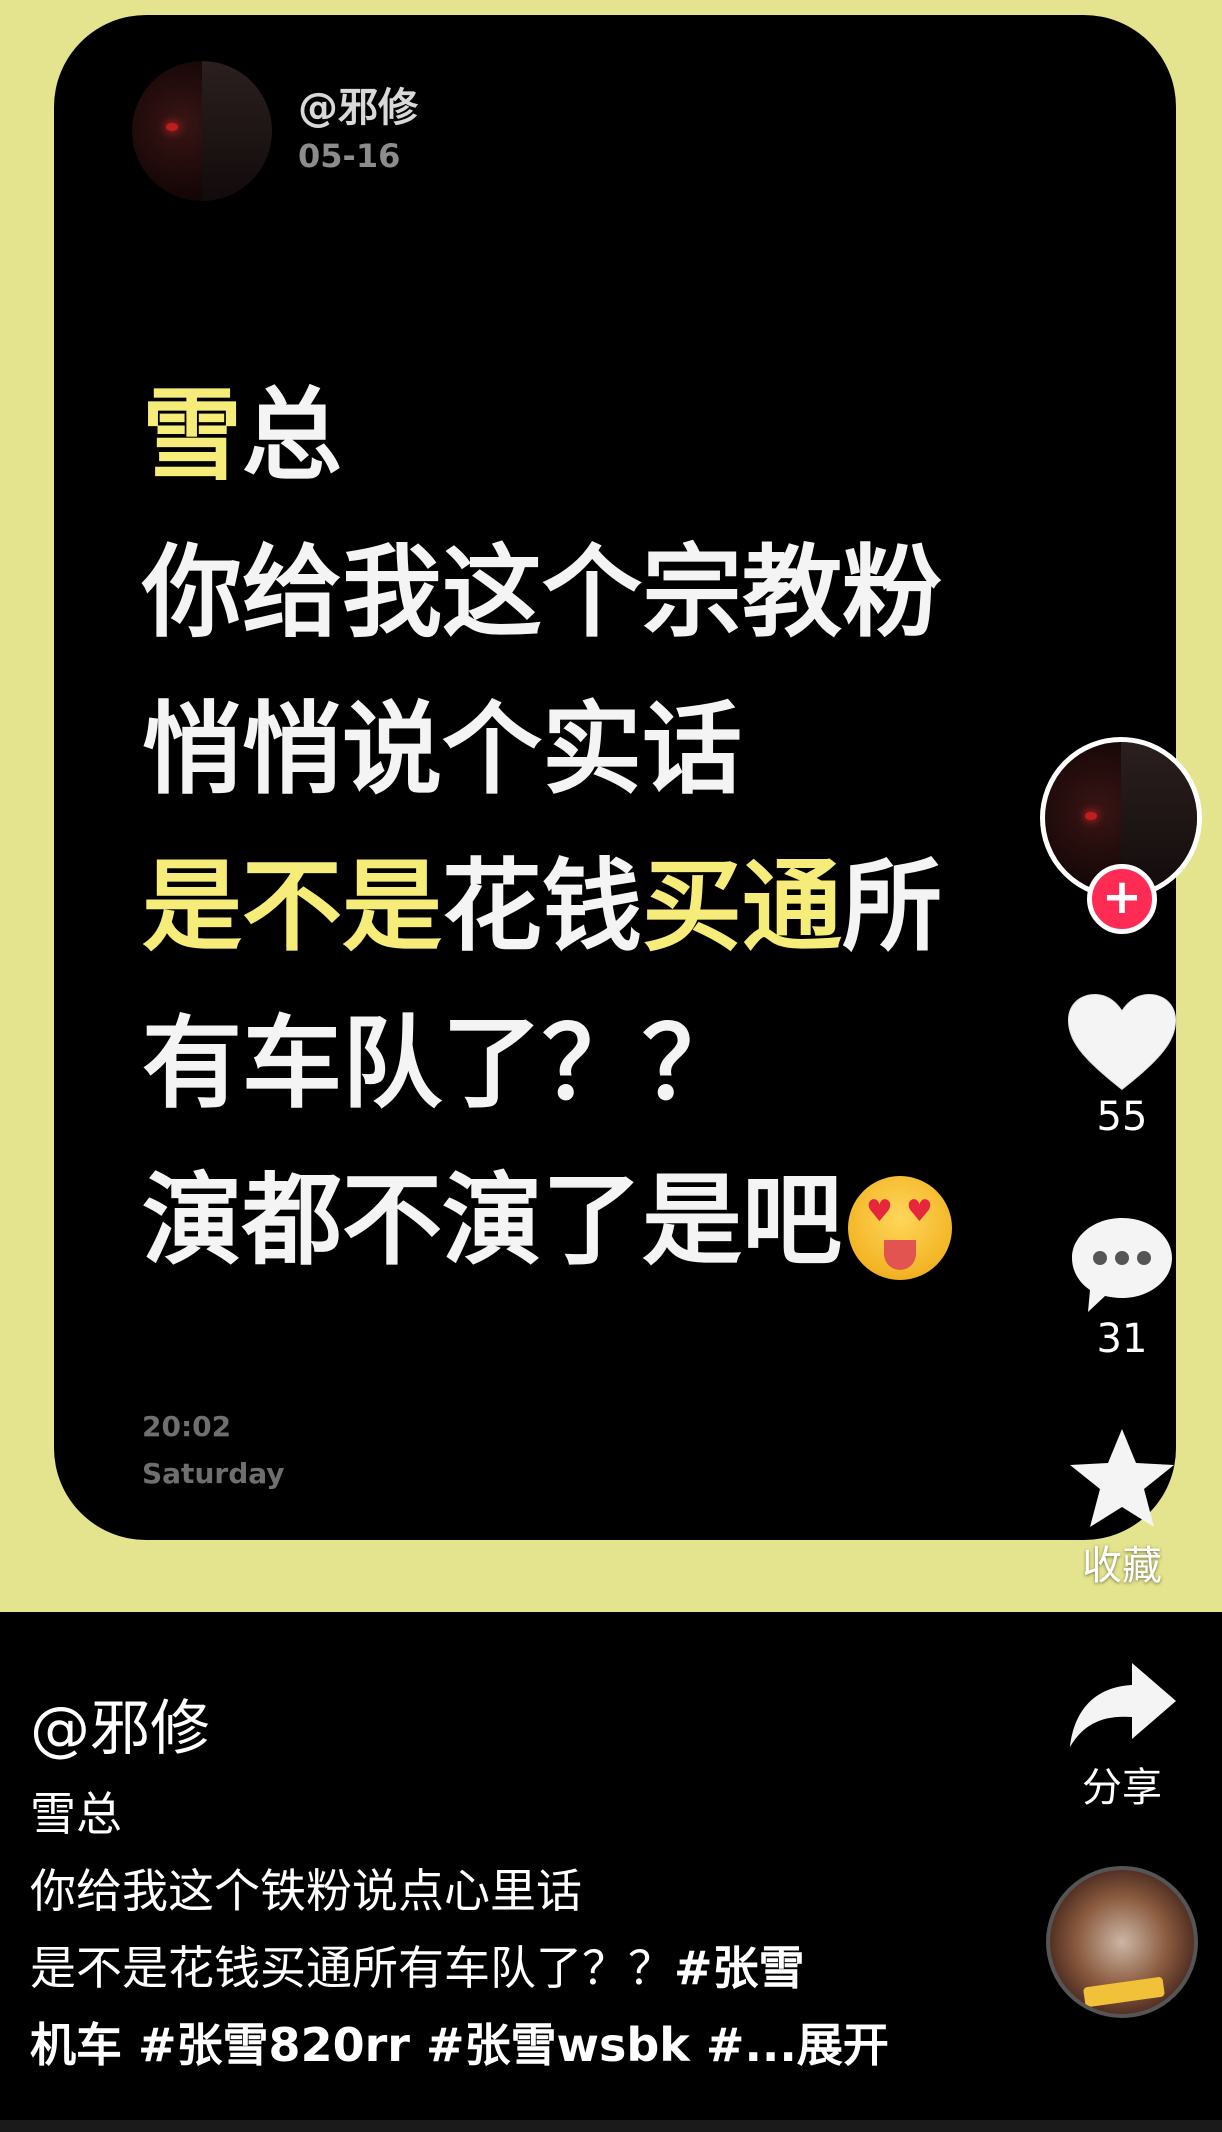 Image resolution: width=1222 pixels, height=2132 pixels. What do you see at coordinates (1122, 1339) in the screenshot?
I see `comment-count: 31` at bounding box center [1122, 1339].